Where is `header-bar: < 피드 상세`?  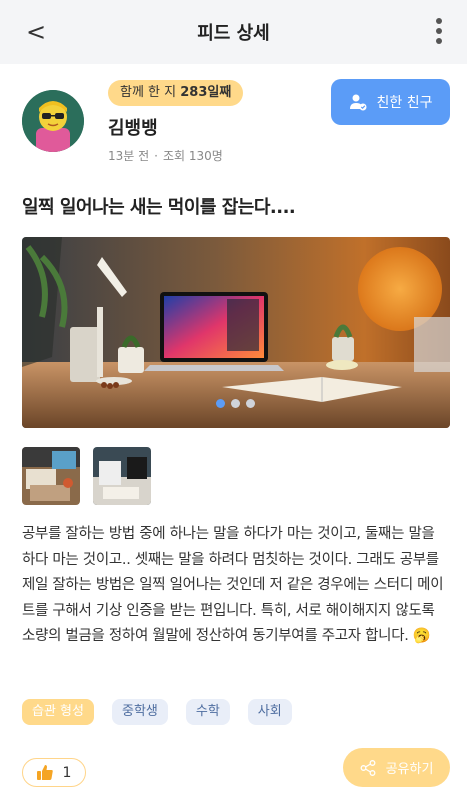
header-bar: < 피드 상세 is located at coordinates (233, 32).